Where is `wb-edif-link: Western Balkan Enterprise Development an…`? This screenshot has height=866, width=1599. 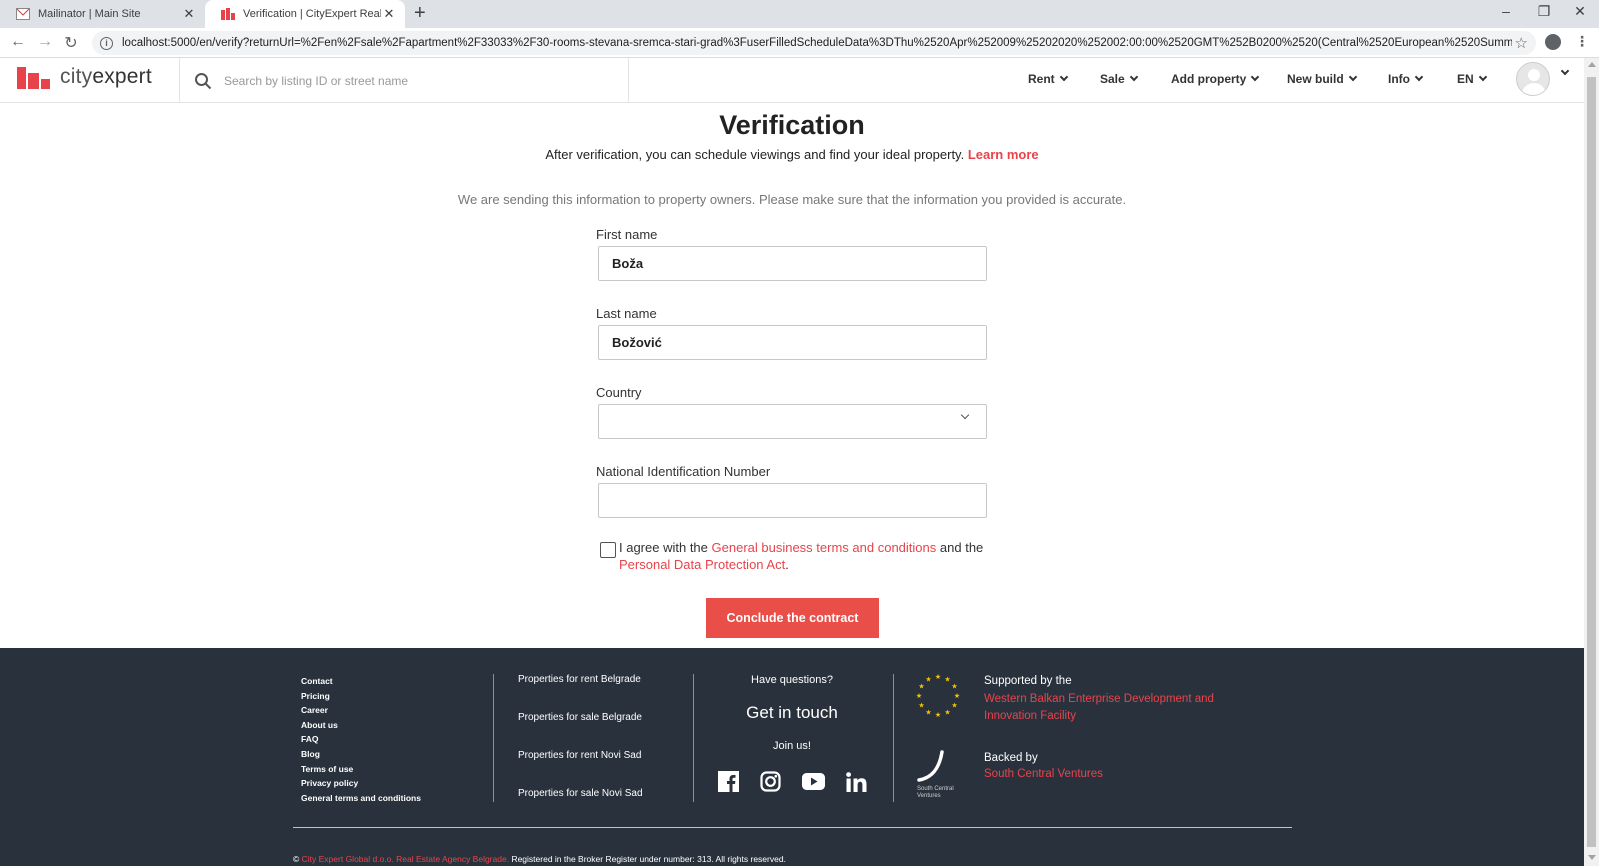 wb-edif-link: Western Balkan Enterprise Development an… is located at coordinates (1114, 708).